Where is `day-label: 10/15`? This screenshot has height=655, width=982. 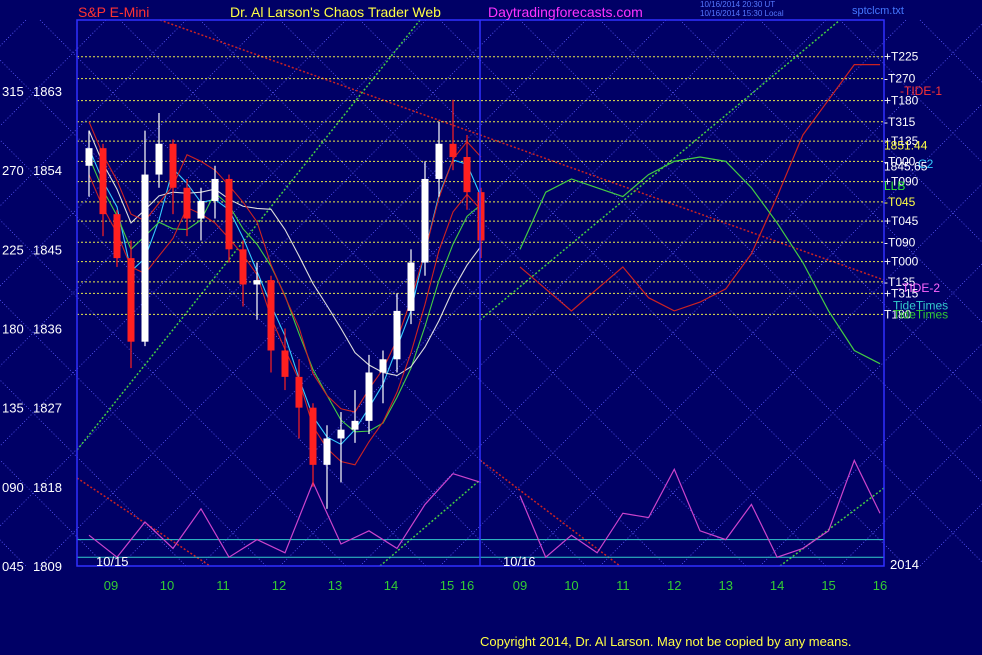 day-label: 10/15 is located at coordinates (112, 561).